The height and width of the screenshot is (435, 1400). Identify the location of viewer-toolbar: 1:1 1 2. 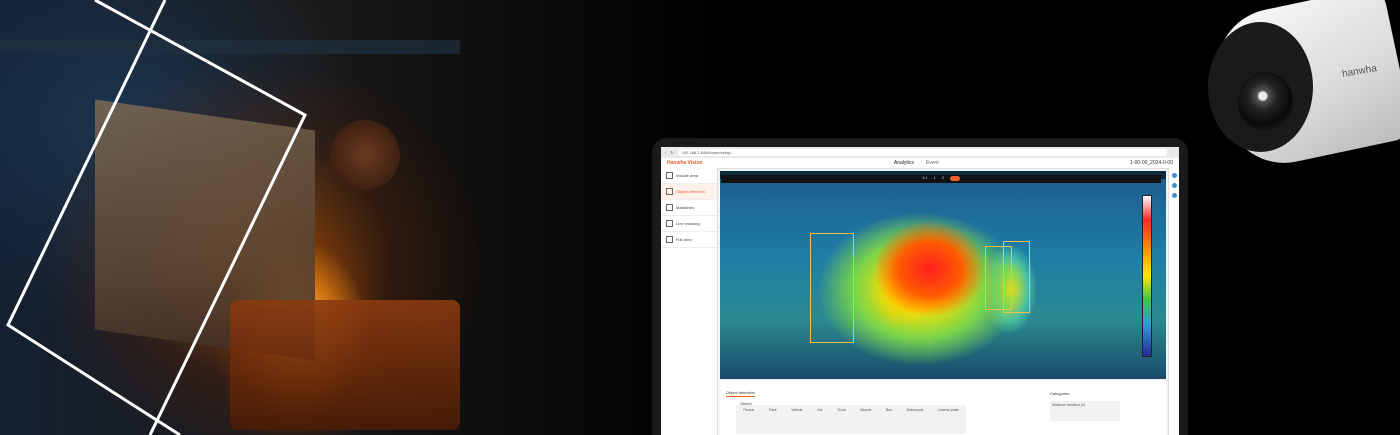
(941, 179).